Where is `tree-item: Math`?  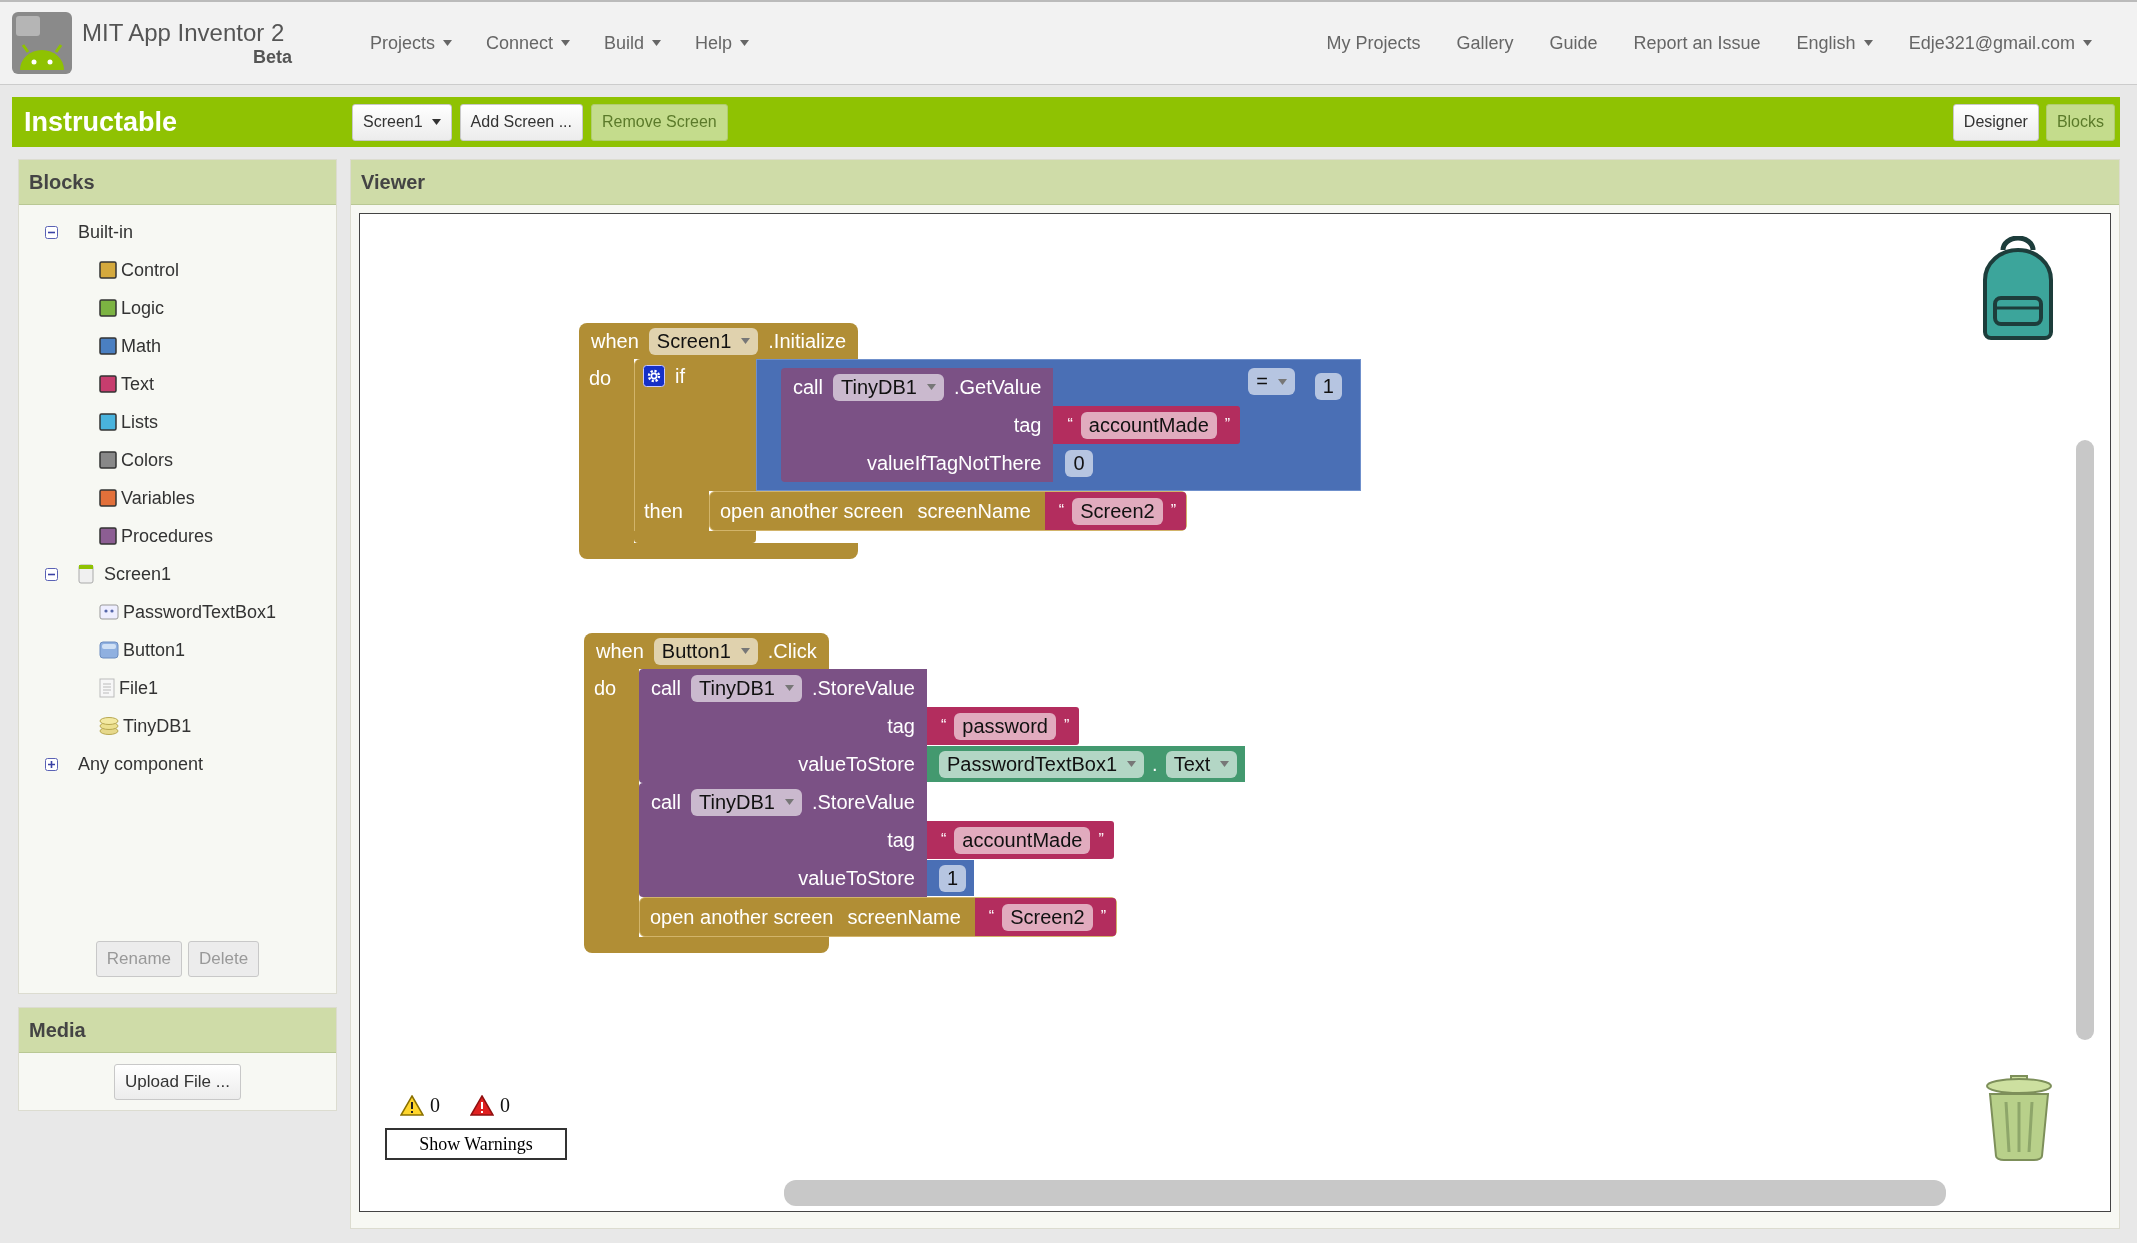 tree-item: Math is located at coordinates (141, 346).